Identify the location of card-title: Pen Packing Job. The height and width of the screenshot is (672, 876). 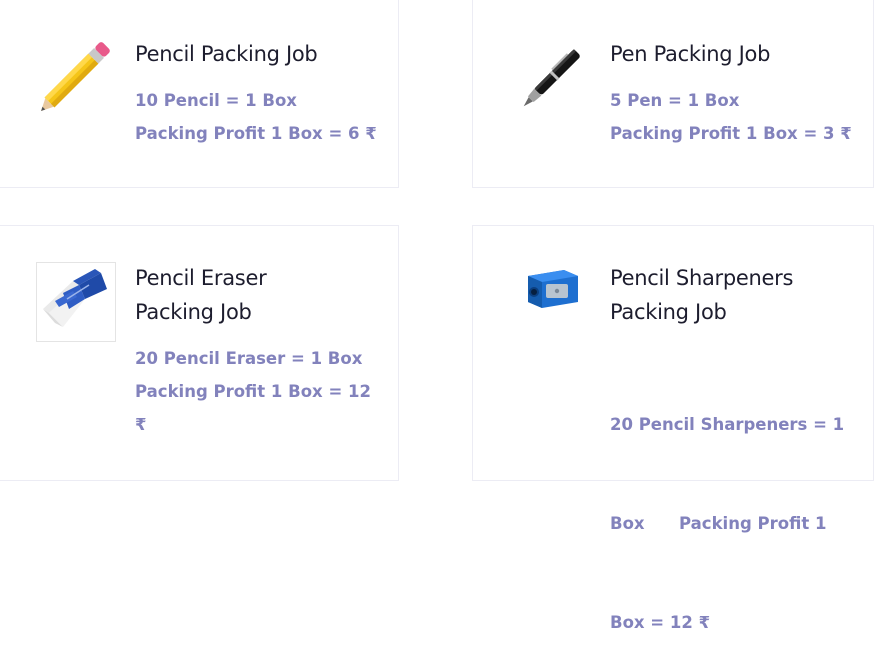
(690, 54).